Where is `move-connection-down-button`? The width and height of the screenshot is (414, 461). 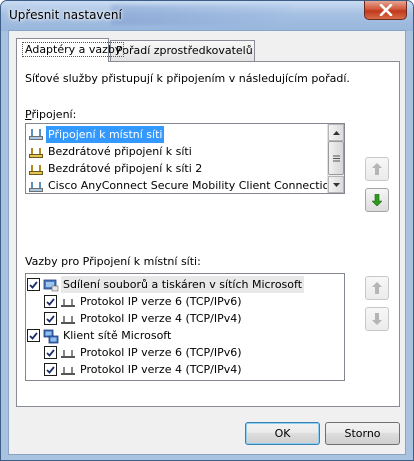
move-connection-down-button is located at coordinates (377, 200).